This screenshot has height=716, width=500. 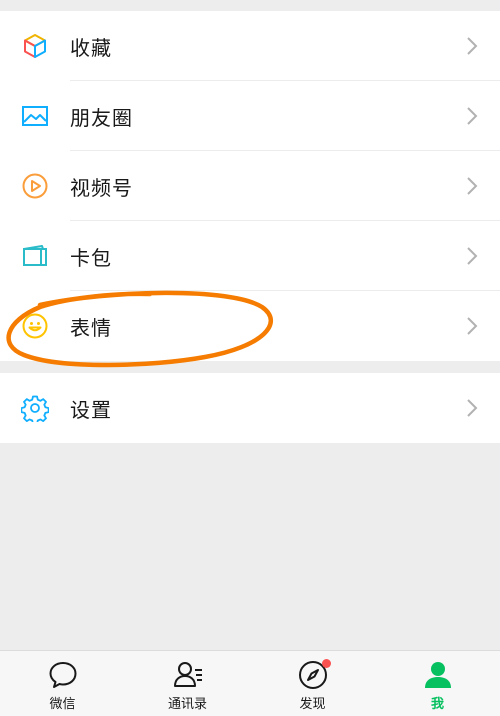 What do you see at coordinates (326, 663) in the screenshot?
I see `notification-badge` at bounding box center [326, 663].